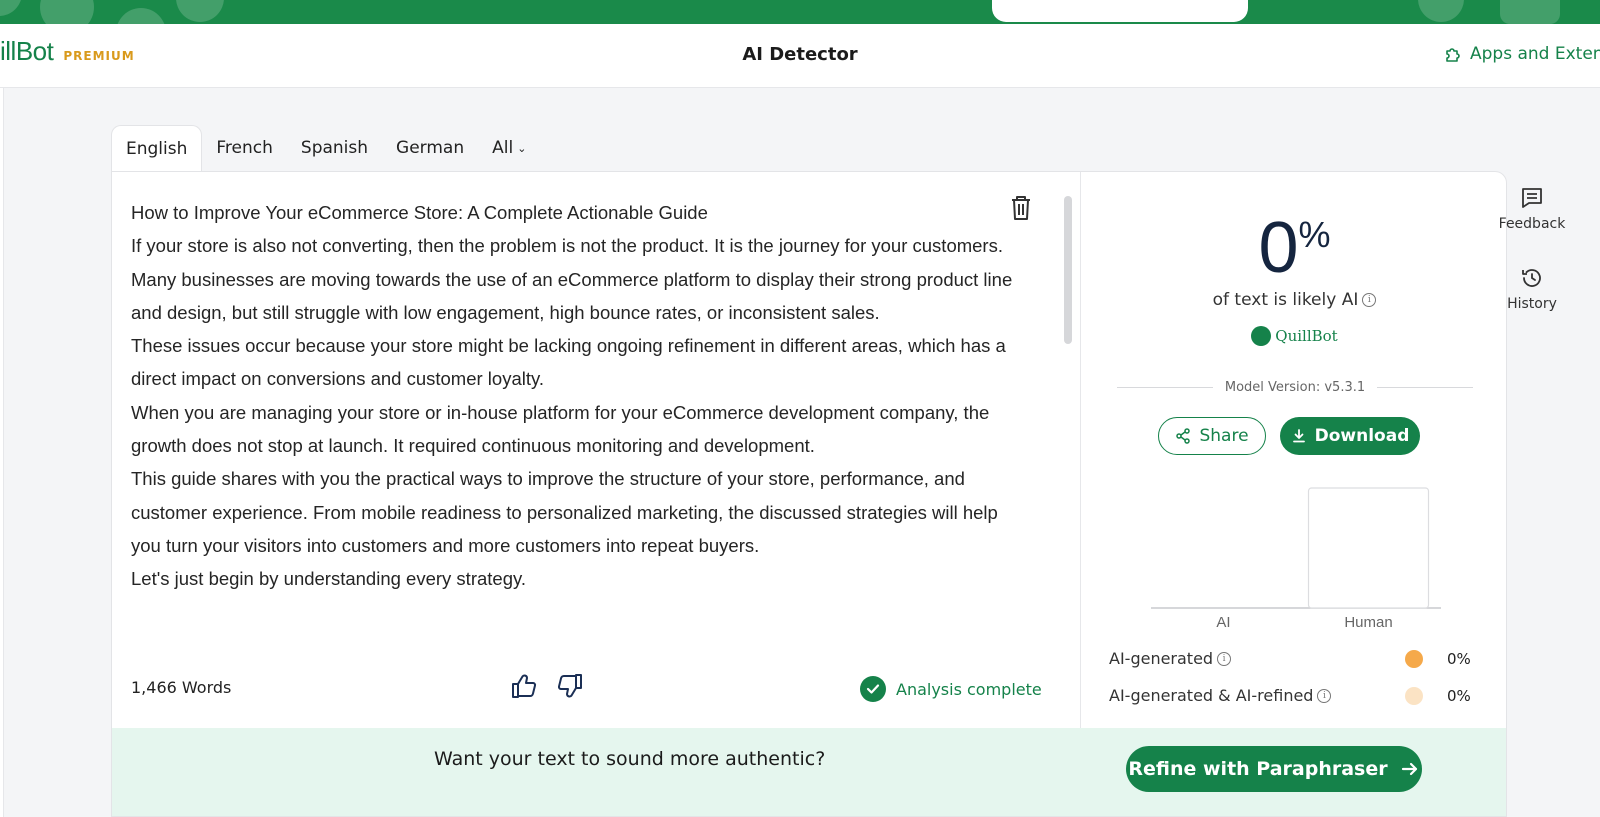  Describe the element at coordinates (630, 759) in the screenshot. I see `cta-text: Want your text to sound more authentic?` at that location.